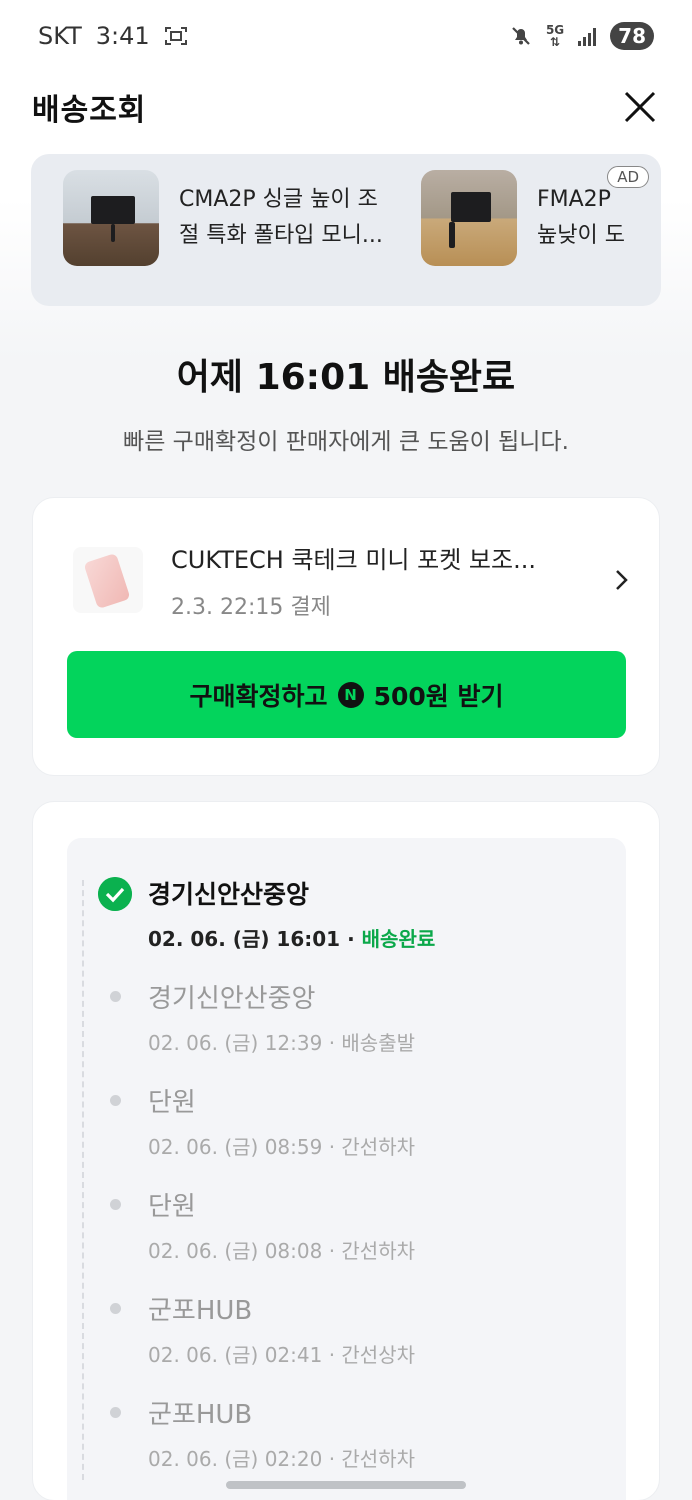  I want to click on ad-item-title: FMA2P 높낮이 도, so click(599, 218).